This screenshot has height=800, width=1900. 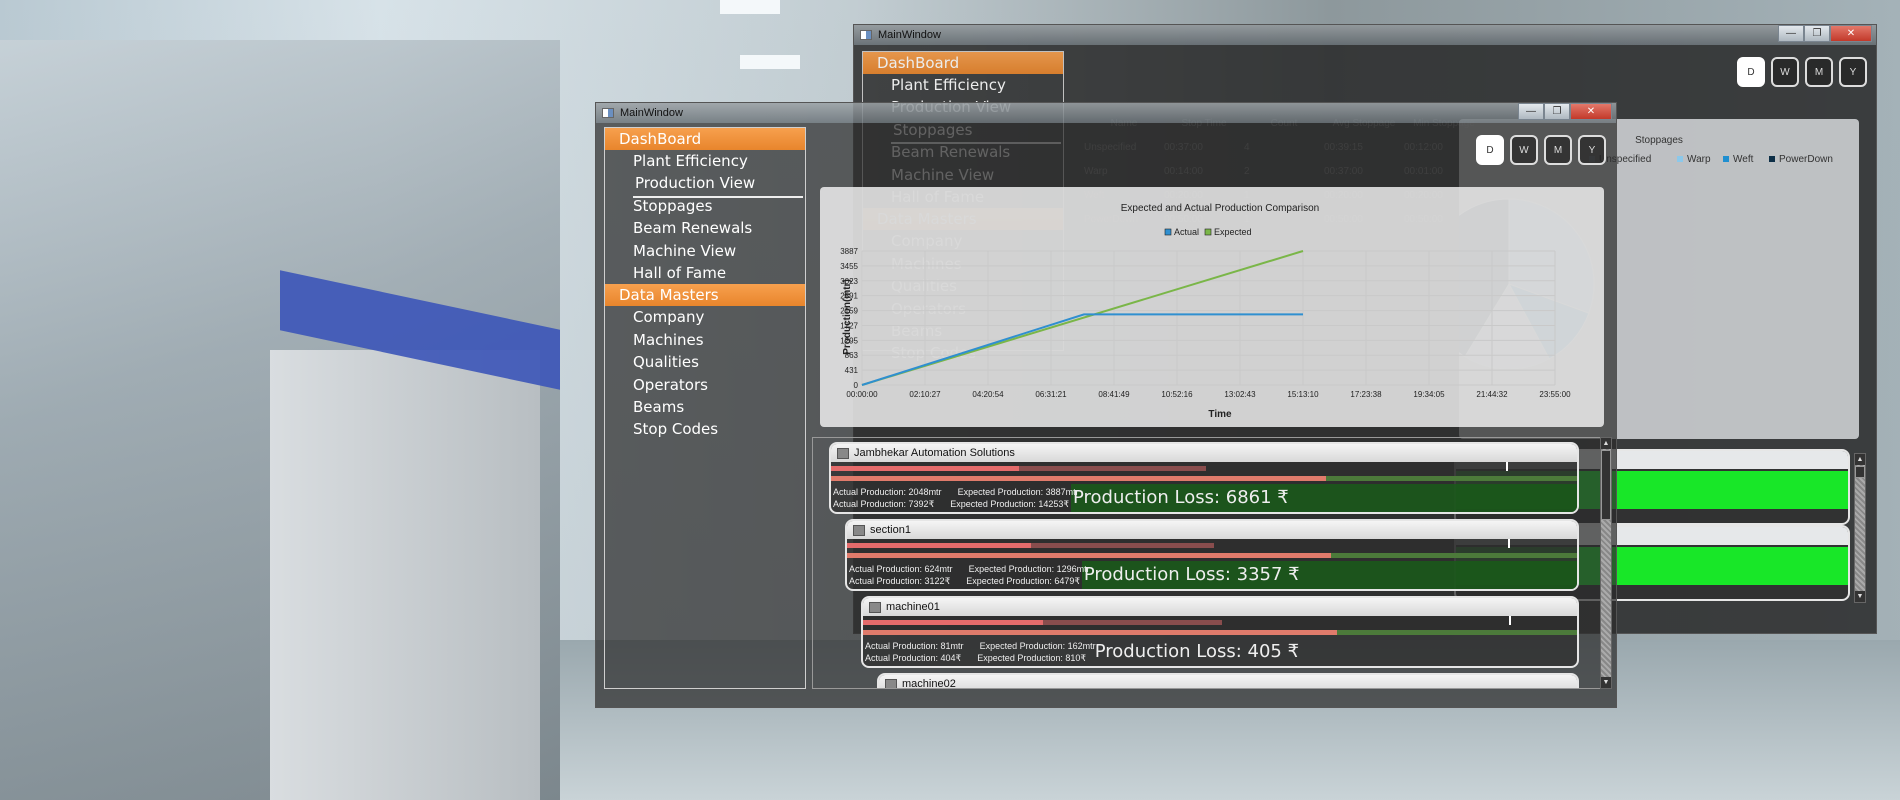 What do you see at coordinates (1029, 569) in the screenshot?
I see `expected-production-mtr: Expected Production: 1296mtr` at bounding box center [1029, 569].